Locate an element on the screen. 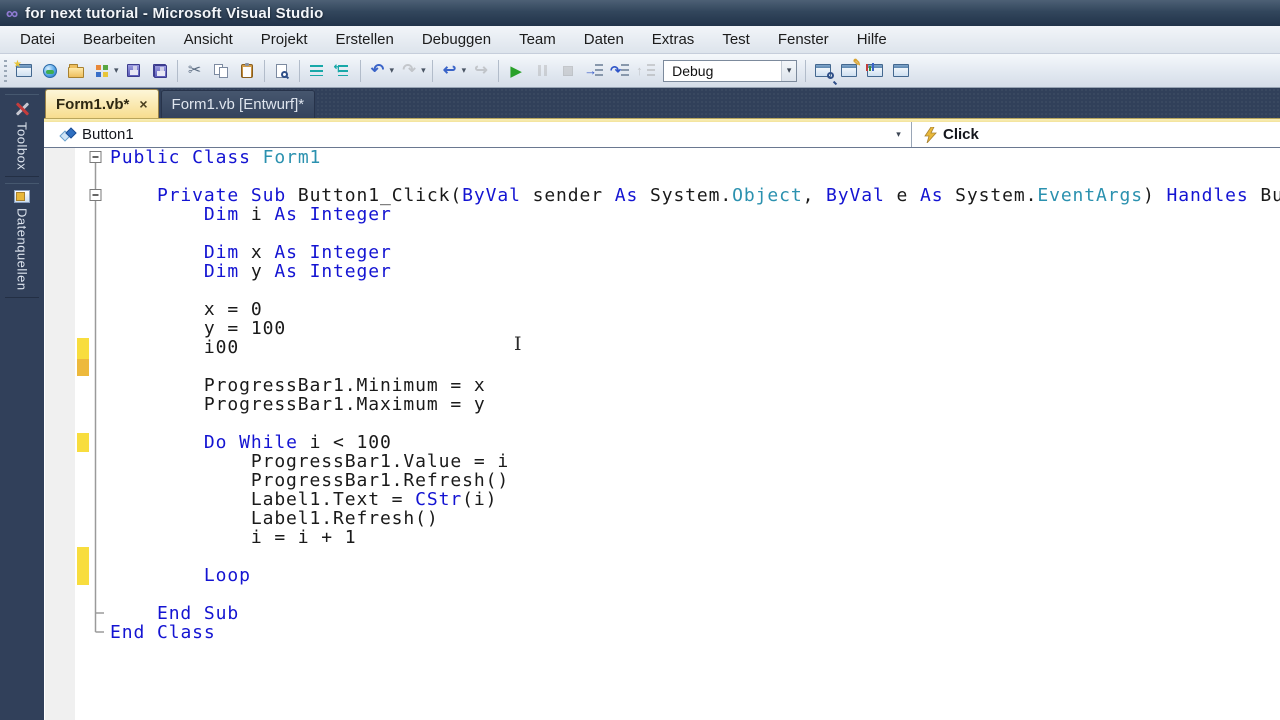  editor-navigation-bar: Button1 ▾ Click is located at coordinates (662, 135).